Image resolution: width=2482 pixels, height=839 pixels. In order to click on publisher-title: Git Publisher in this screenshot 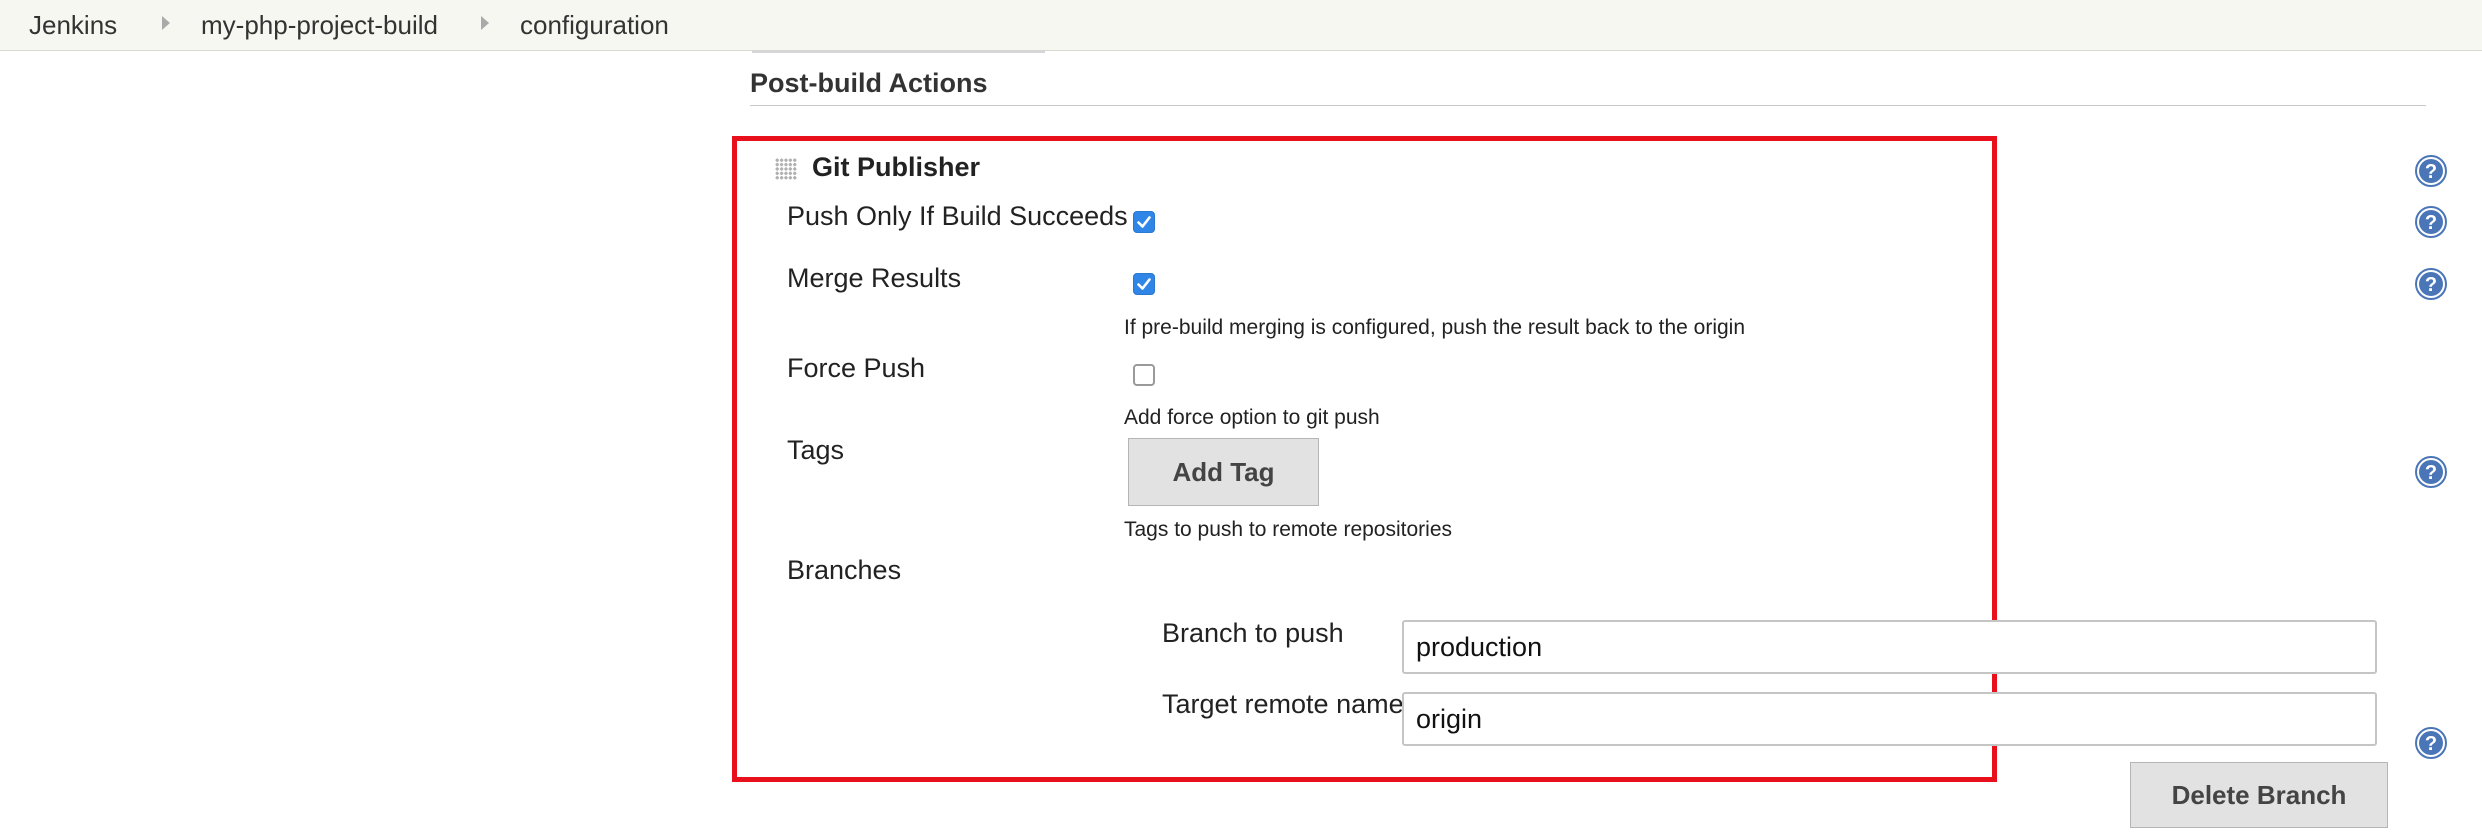, I will do `click(896, 167)`.